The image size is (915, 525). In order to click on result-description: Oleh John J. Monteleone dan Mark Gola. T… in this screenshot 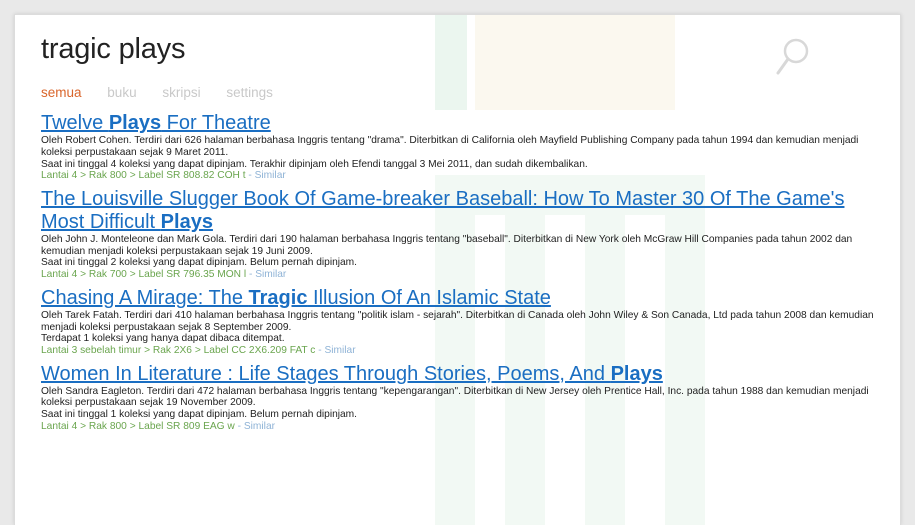, I will do `click(447, 245)`.